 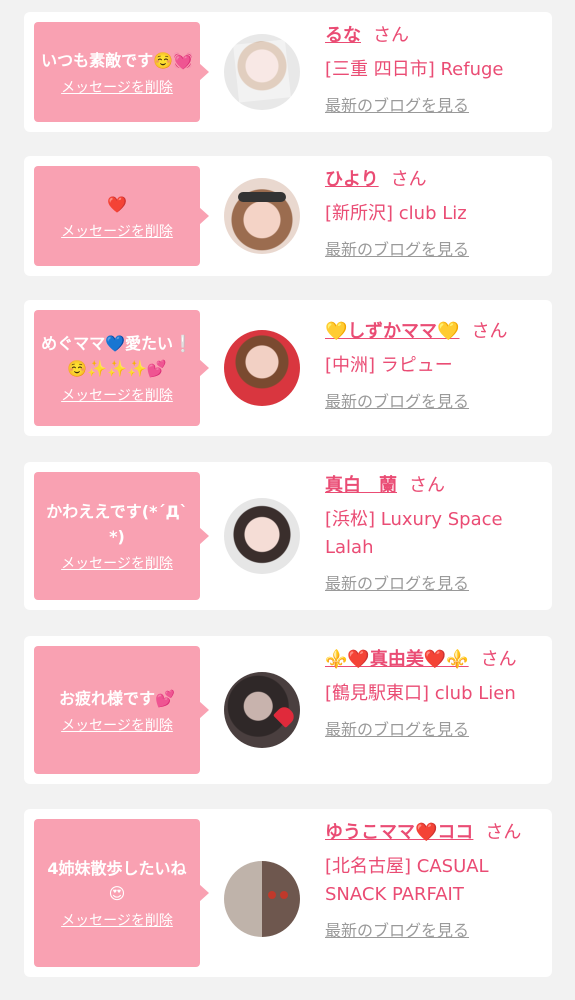 What do you see at coordinates (361, 485) in the screenshot?
I see `girl-name-link: 真白 蘭` at bounding box center [361, 485].